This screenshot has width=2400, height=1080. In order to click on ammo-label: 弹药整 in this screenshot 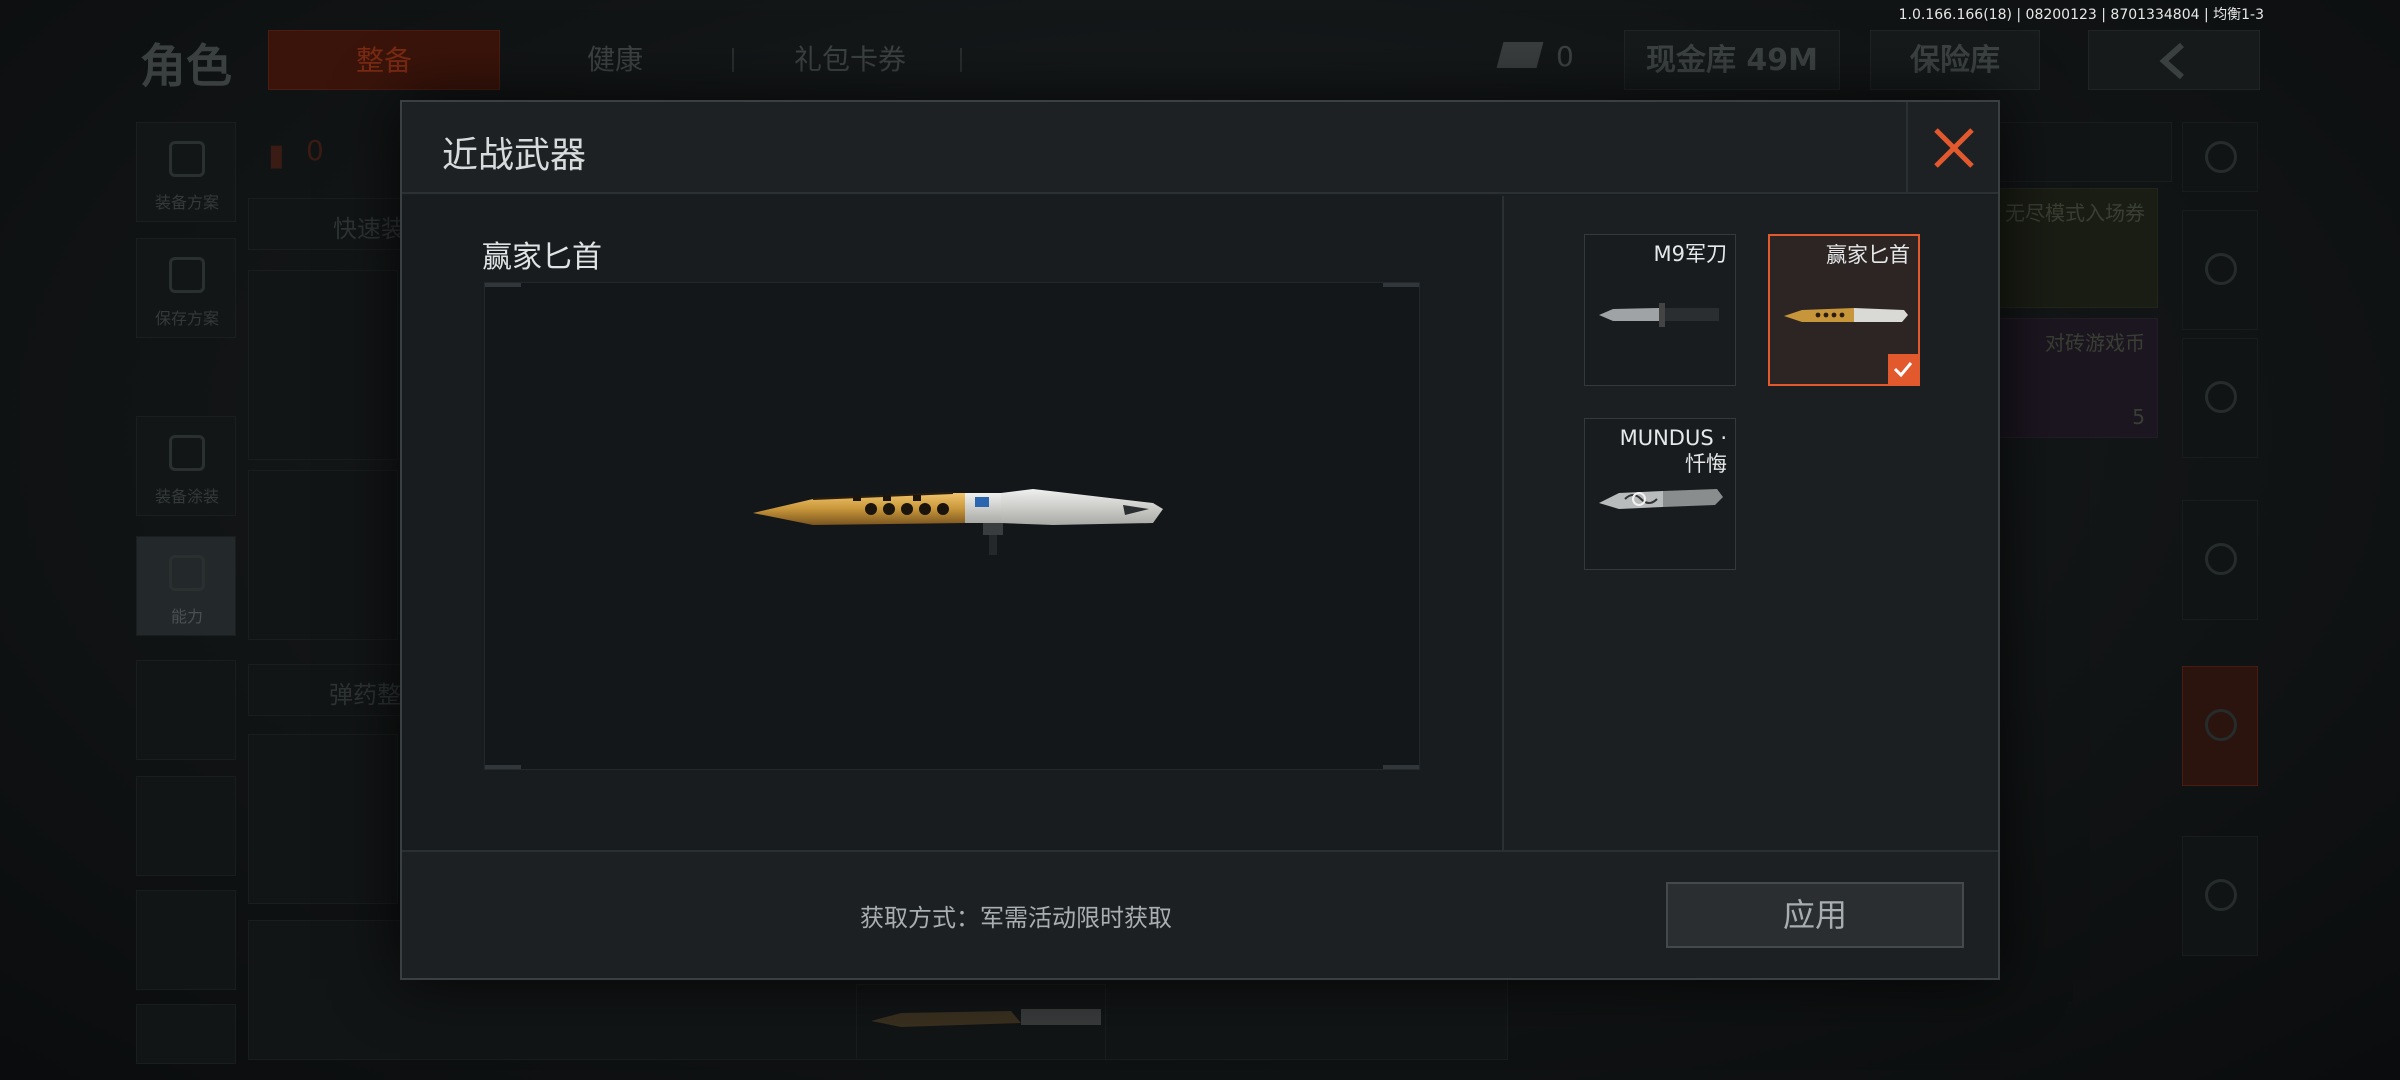, I will do `click(365, 695)`.